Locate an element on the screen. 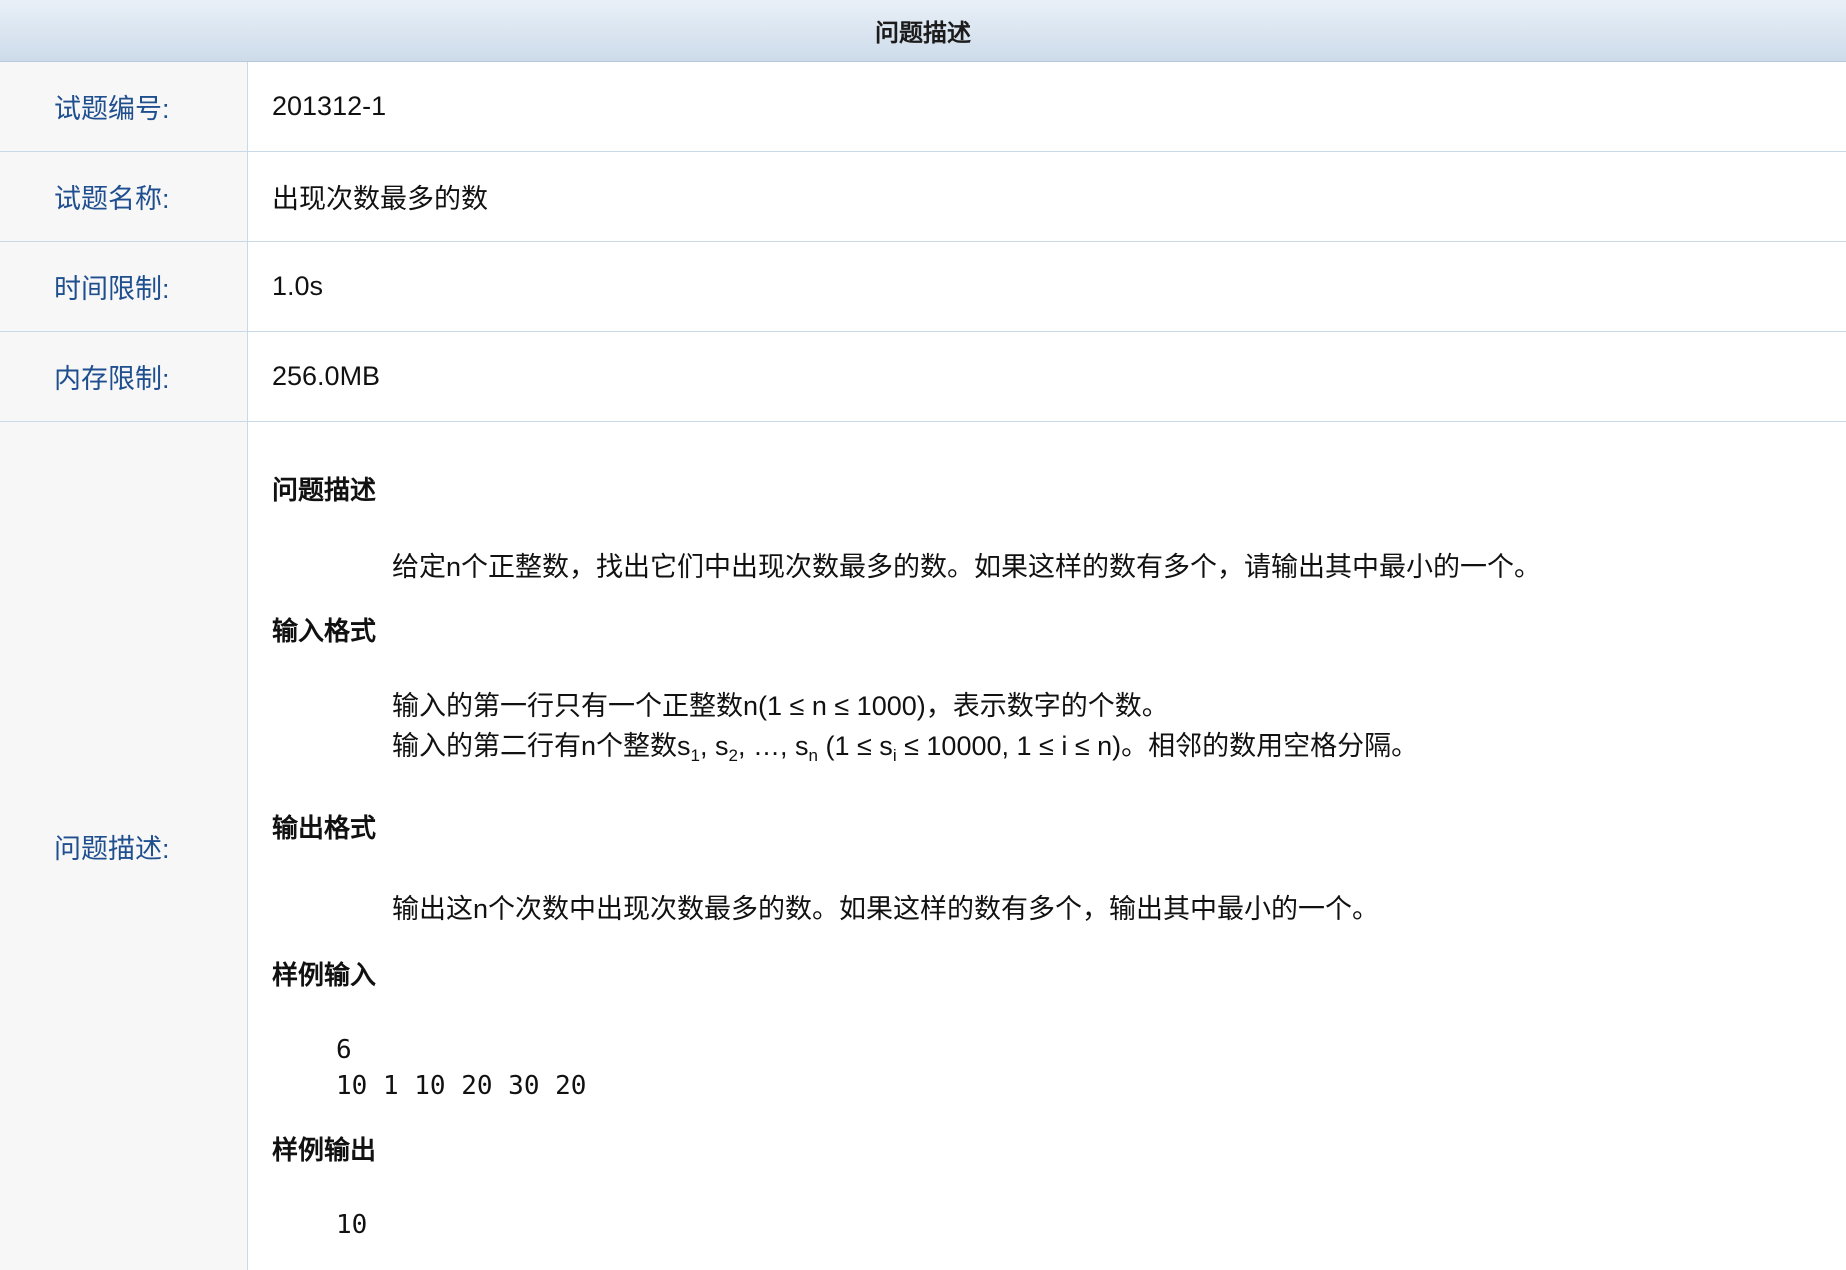  sample-output-title: 样例输出 is located at coordinates (324, 1150).